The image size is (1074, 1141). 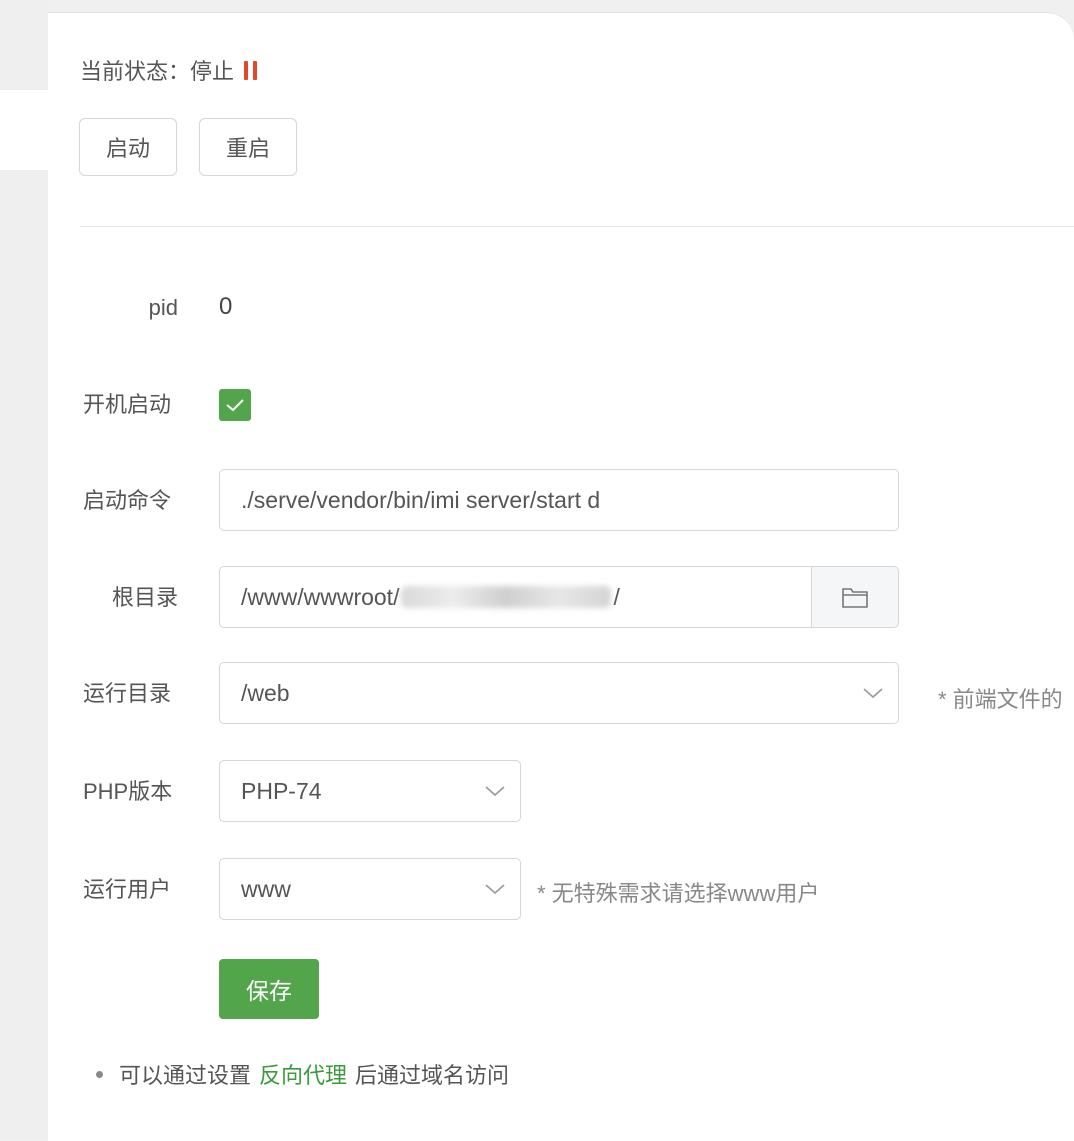 I want to click on command-label: 启动命令, so click(x=127, y=500).